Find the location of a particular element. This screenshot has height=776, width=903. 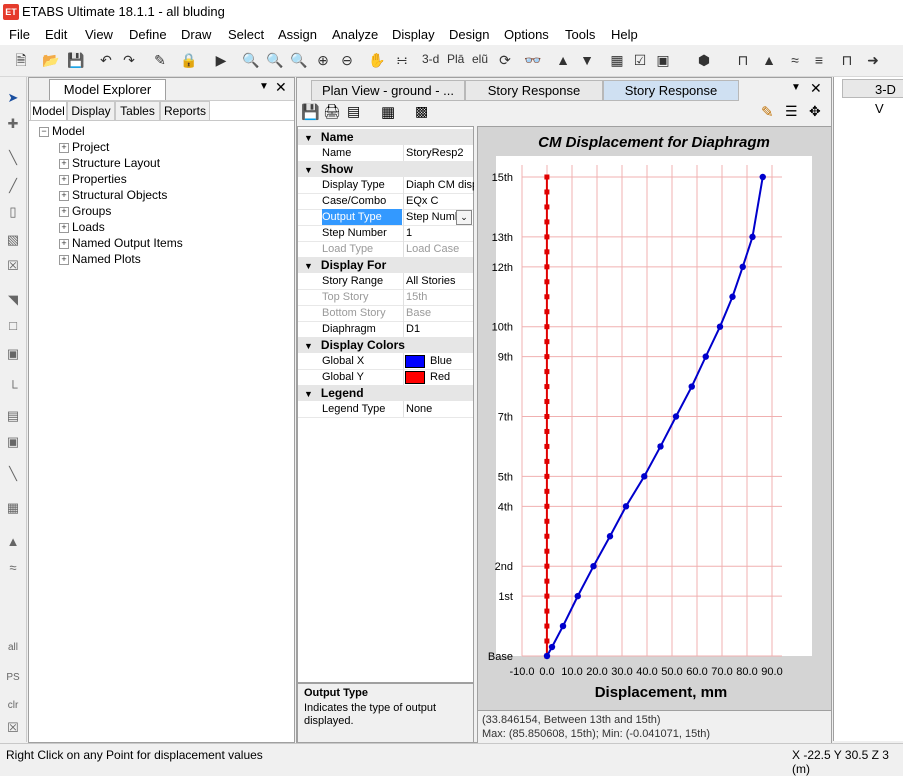

perspective-icon: 👓 is located at coordinates (533, 60).